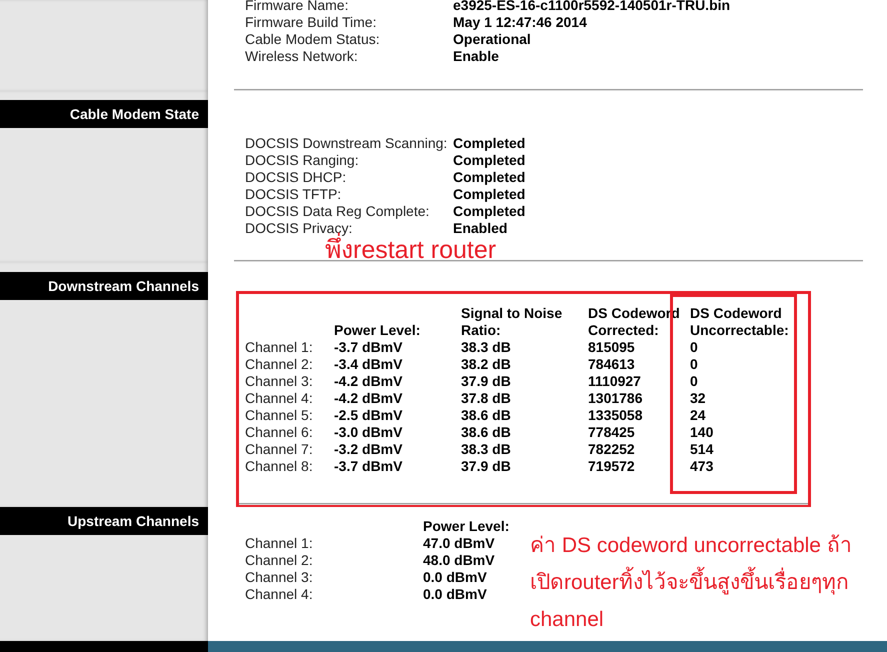 This screenshot has height=652, width=887. Describe the element at coordinates (279, 432) in the screenshot. I see `channel-label: Channel 6:` at that location.